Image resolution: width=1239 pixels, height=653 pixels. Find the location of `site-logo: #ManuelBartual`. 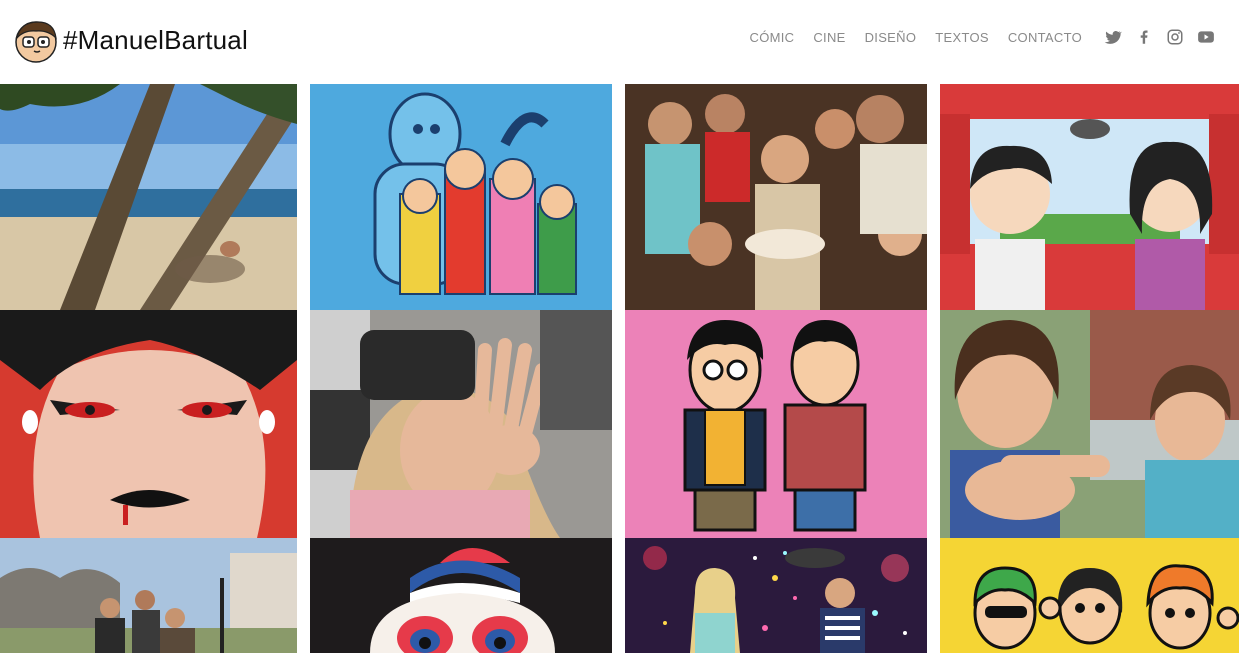

site-logo: #ManuelBartual is located at coordinates (130, 40).